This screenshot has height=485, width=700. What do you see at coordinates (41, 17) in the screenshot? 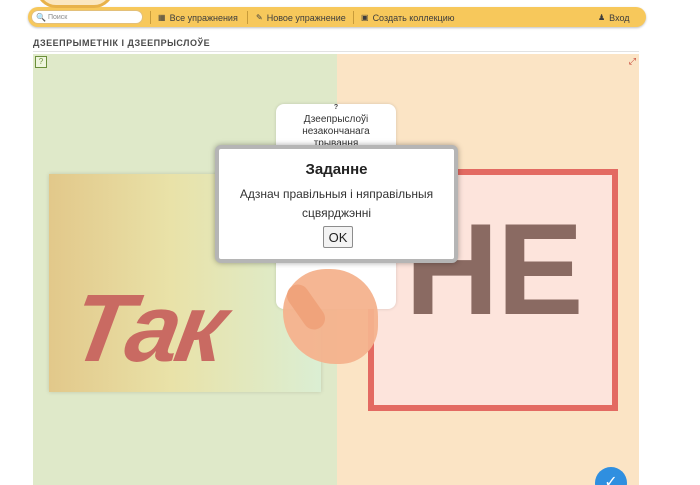
I see `search-icon: 🔍` at bounding box center [41, 17].